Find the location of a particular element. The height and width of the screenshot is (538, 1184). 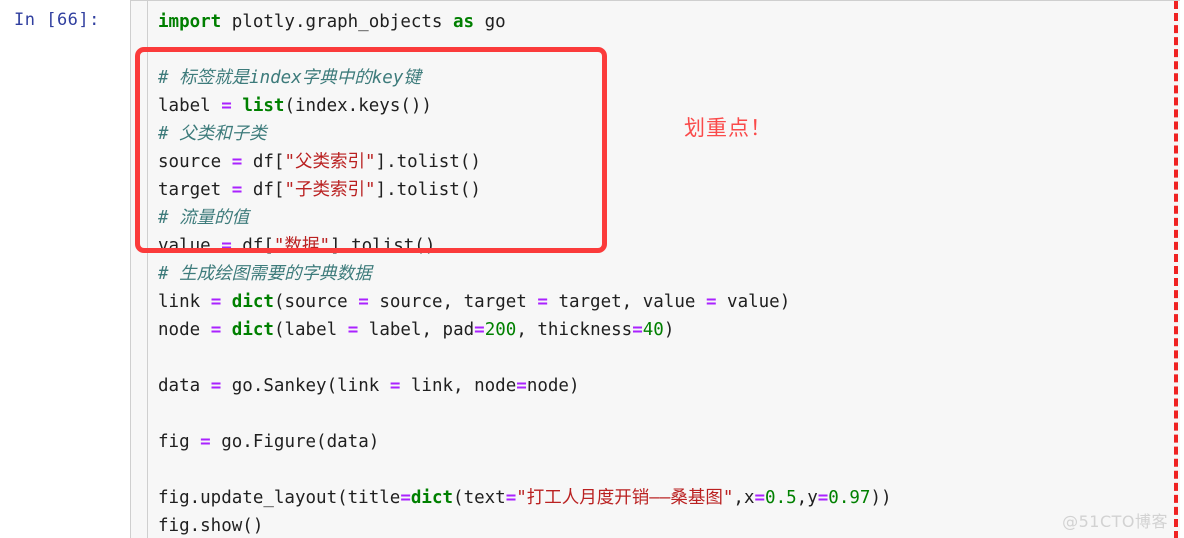

code-token: import is located at coordinates (190, 22).